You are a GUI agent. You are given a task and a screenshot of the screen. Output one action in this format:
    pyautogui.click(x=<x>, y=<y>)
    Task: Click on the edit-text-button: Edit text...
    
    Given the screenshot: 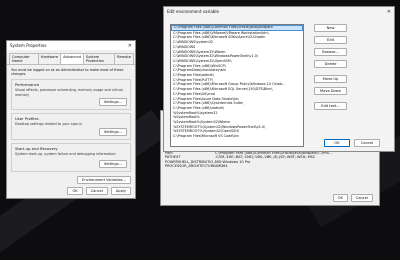 What is the action you would take?
    pyautogui.click(x=330, y=106)
    